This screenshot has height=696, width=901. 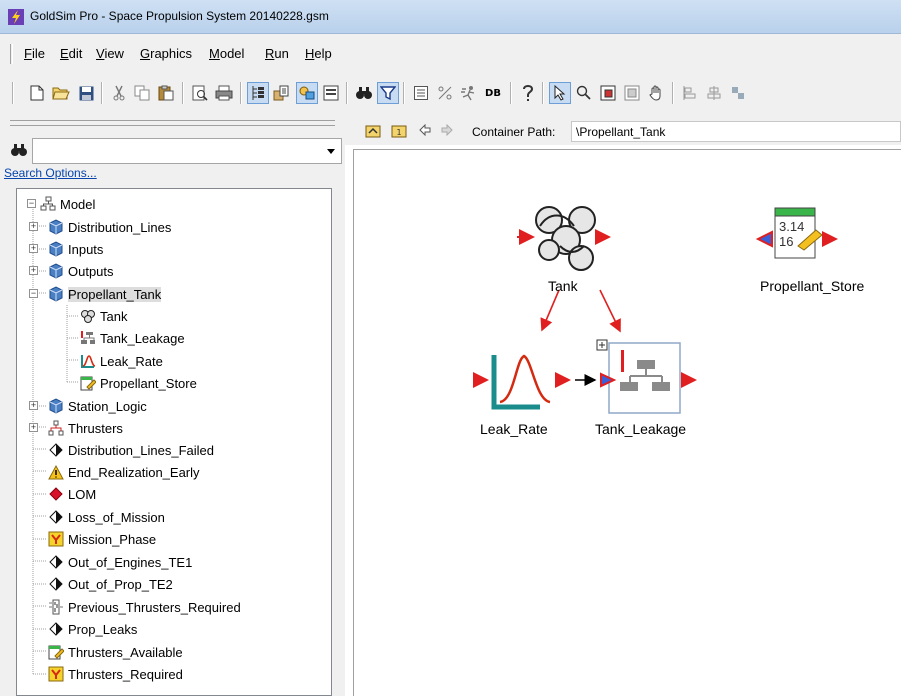 I want to click on tree-expand-station-logic: +, so click(x=33, y=405).